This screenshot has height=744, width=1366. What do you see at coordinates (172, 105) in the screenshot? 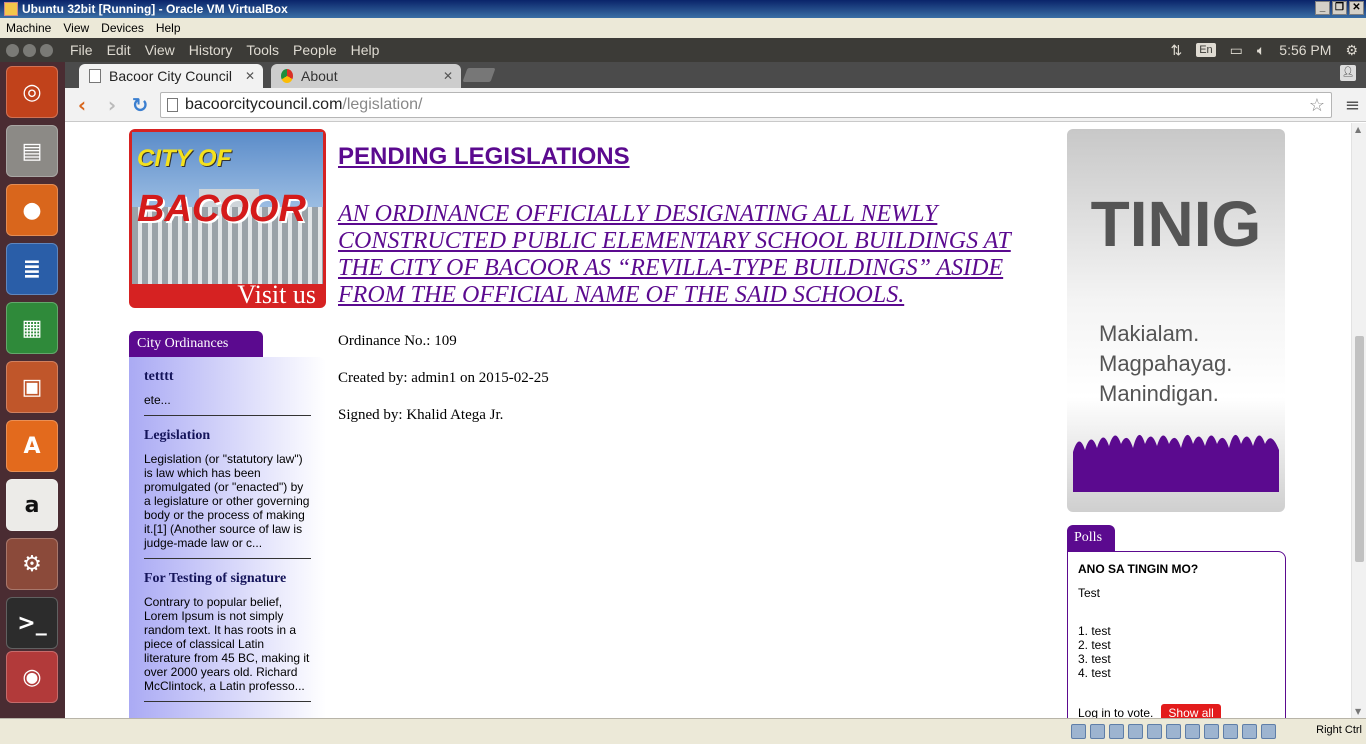
I see `page-info-icon` at bounding box center [172, 105].